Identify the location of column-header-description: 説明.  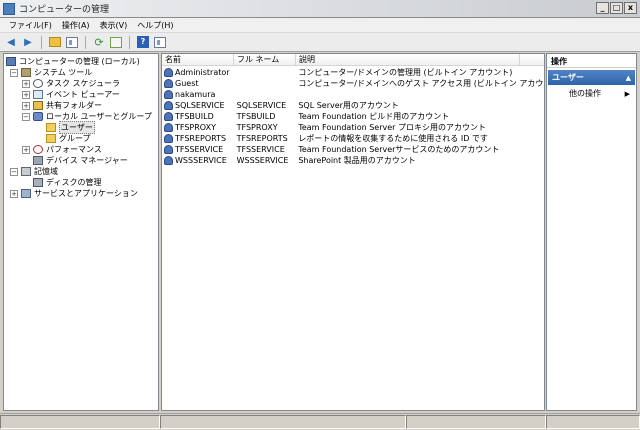
(408, 60).